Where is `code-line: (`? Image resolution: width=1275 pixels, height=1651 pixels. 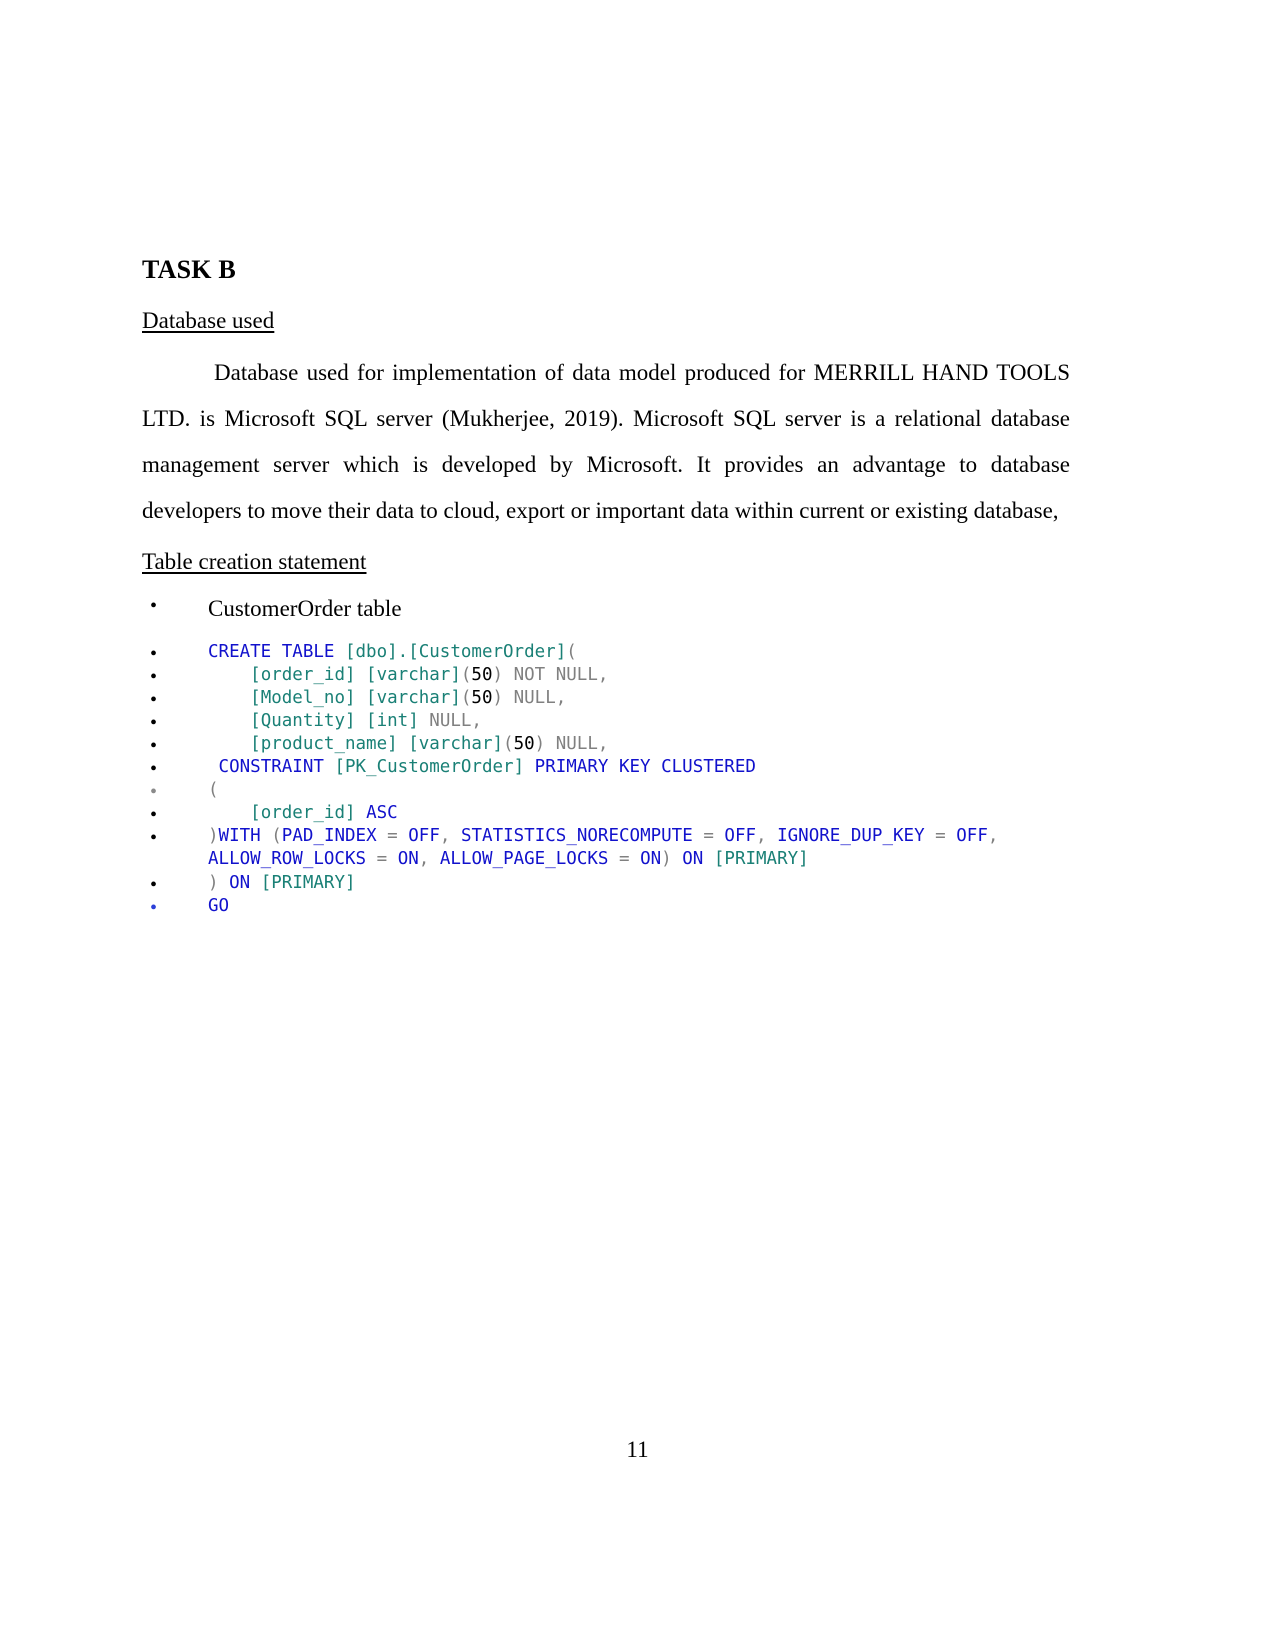
code-line: ( is located at coordinates (606, 792).